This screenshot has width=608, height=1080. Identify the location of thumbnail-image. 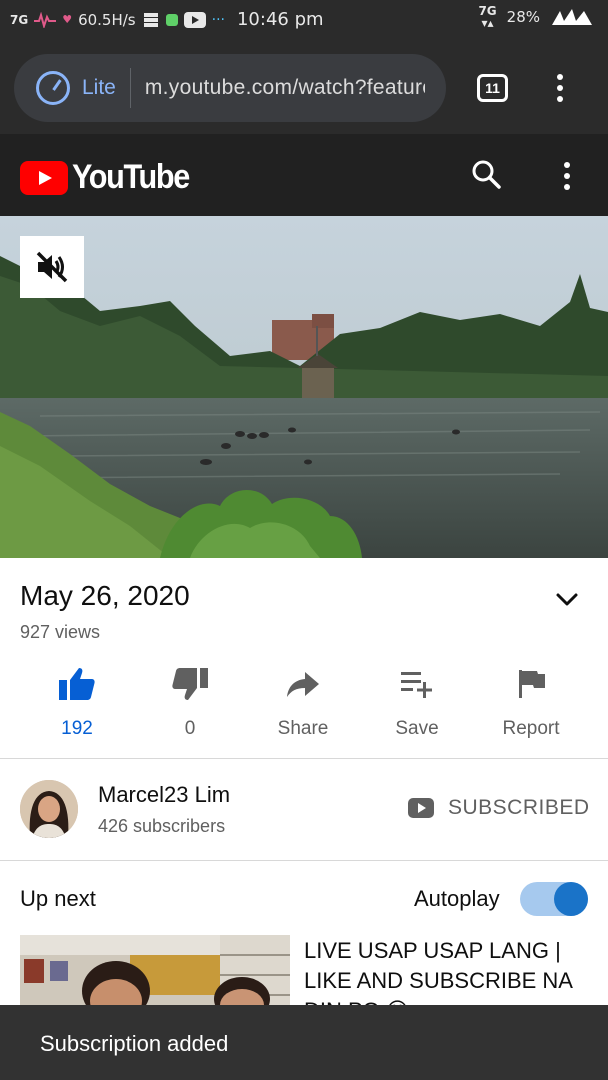
(155, 971).